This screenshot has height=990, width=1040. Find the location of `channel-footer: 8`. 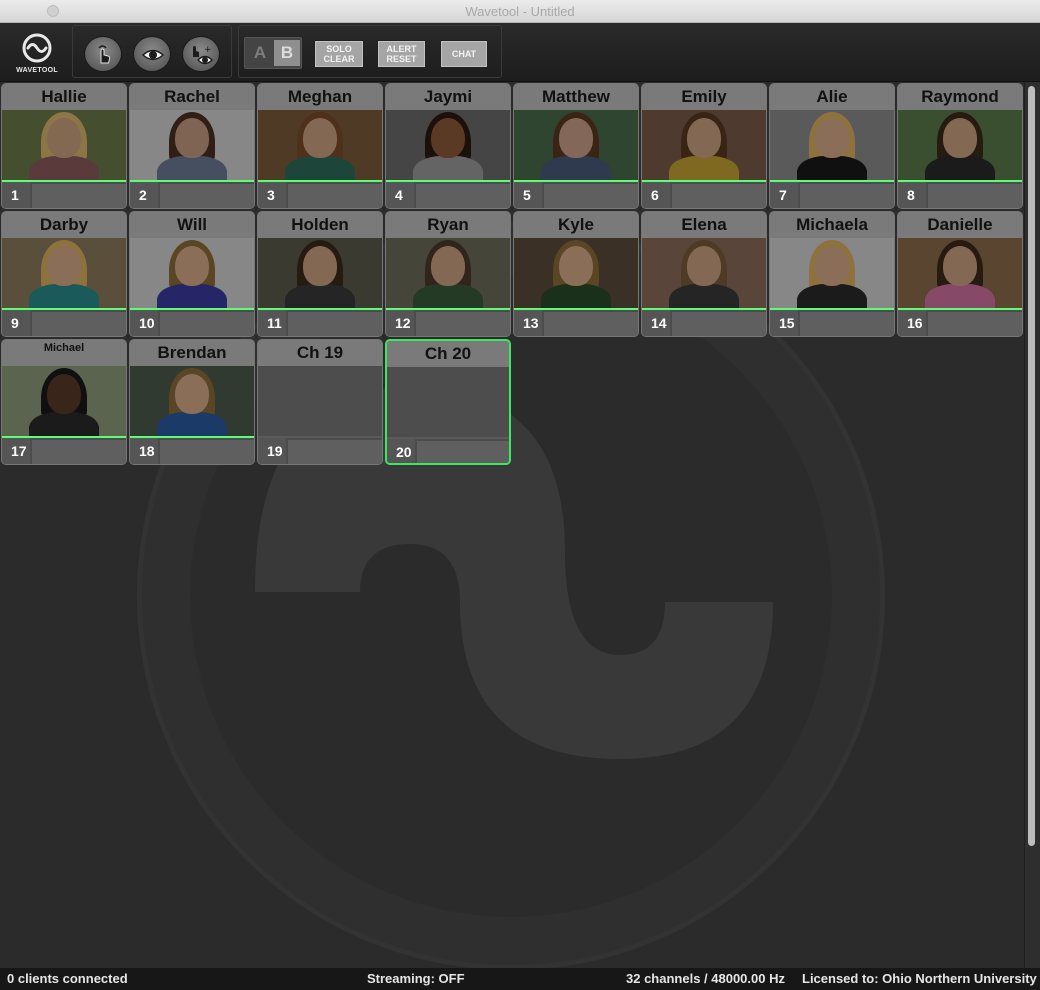

channel-footer: 8 is located at coordinates (960, 195).